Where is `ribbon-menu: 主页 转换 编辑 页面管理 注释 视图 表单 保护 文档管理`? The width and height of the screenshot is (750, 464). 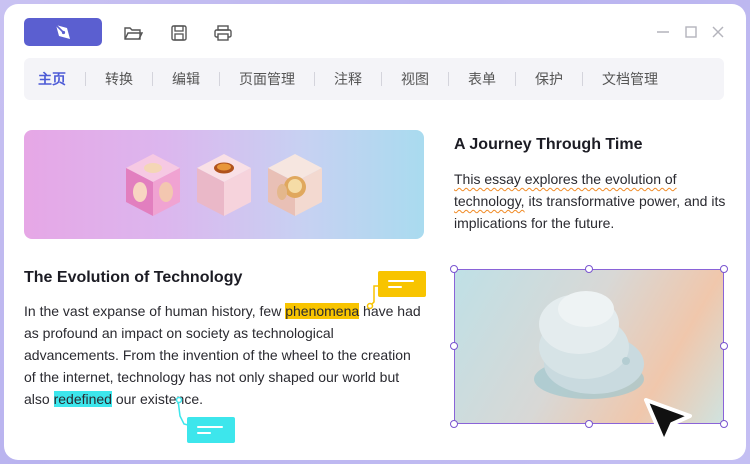
ribbon-menu: 主页 转换 编辑 页面管理 注释 视图 表单 保护 文档管理 is located at coordinates (374, 79).